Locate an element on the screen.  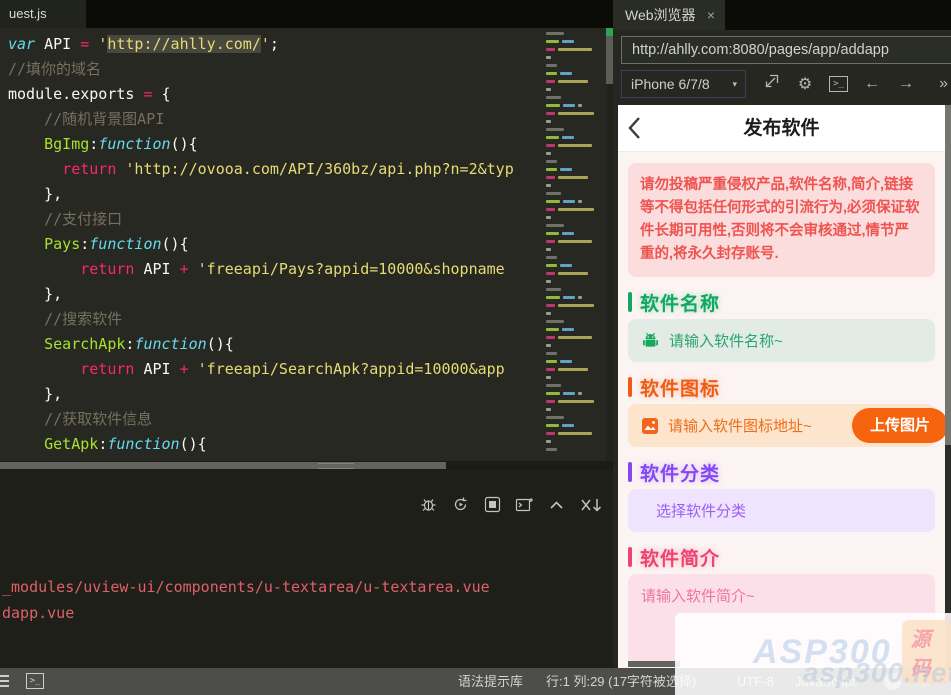
console-output-line: dapp.vue is located at coordinates (38, 613).